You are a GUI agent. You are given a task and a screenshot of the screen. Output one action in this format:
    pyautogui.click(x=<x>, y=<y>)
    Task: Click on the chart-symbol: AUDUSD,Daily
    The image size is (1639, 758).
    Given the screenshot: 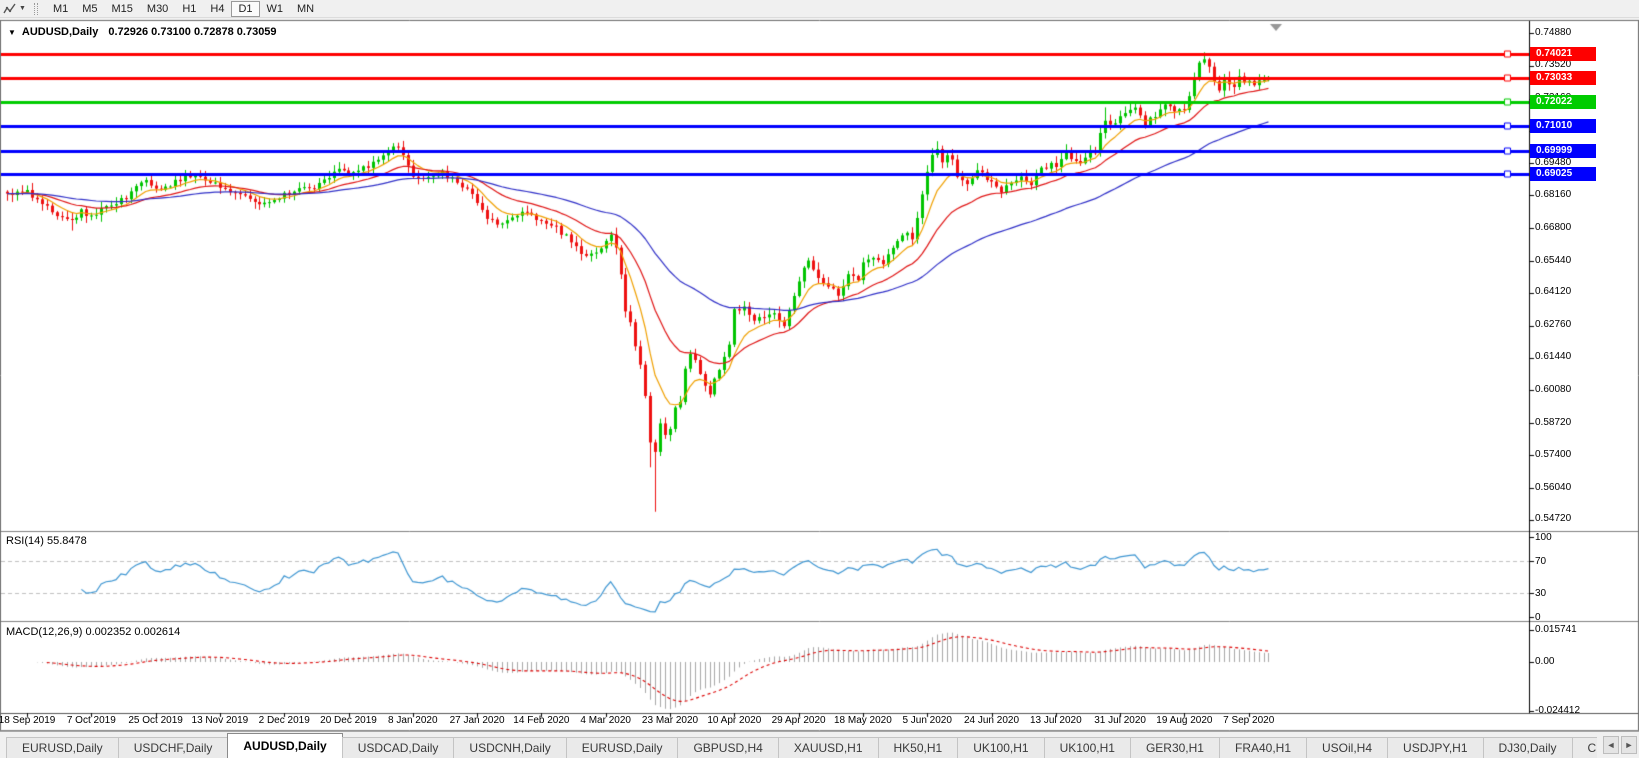 What is the action you would take?
    pyautogui.click(x=60, y=32)
    